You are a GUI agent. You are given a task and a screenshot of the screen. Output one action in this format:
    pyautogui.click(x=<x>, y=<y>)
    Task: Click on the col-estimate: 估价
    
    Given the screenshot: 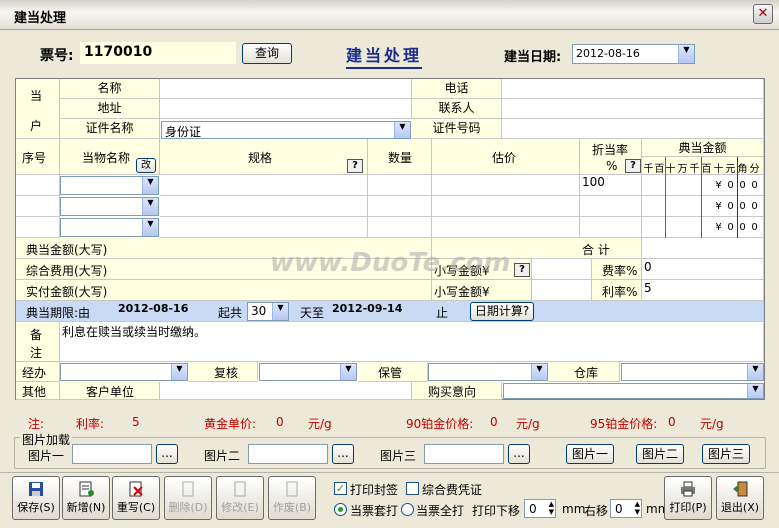 What is the action you would take?
    pyautogui.click(x=506, y=157)
    